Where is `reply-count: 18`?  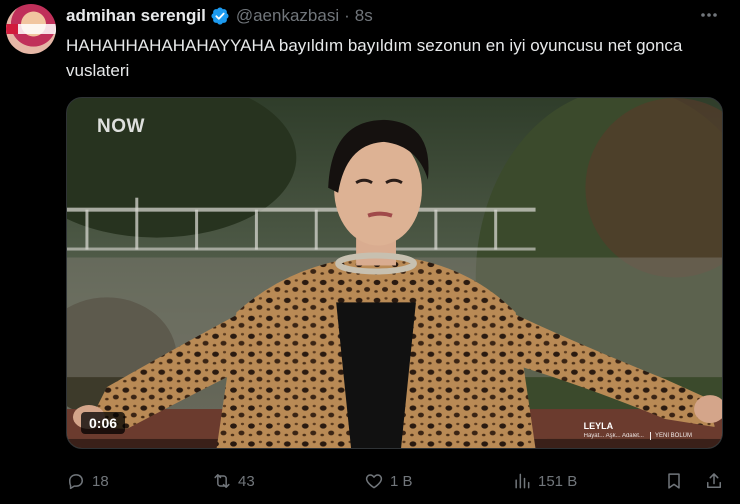
reply-count: 18 is located at coordinates (100, 481).